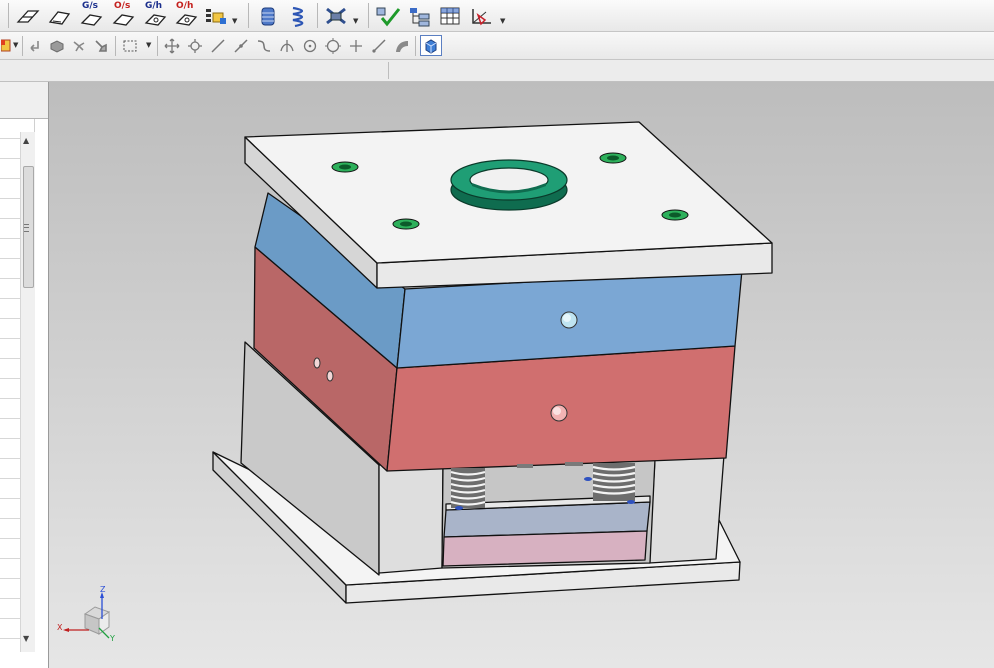  What do you see at coordinates (60, 627) in the screenshot?
I see `triad-x-label: X` at bounding box center [60, 627].